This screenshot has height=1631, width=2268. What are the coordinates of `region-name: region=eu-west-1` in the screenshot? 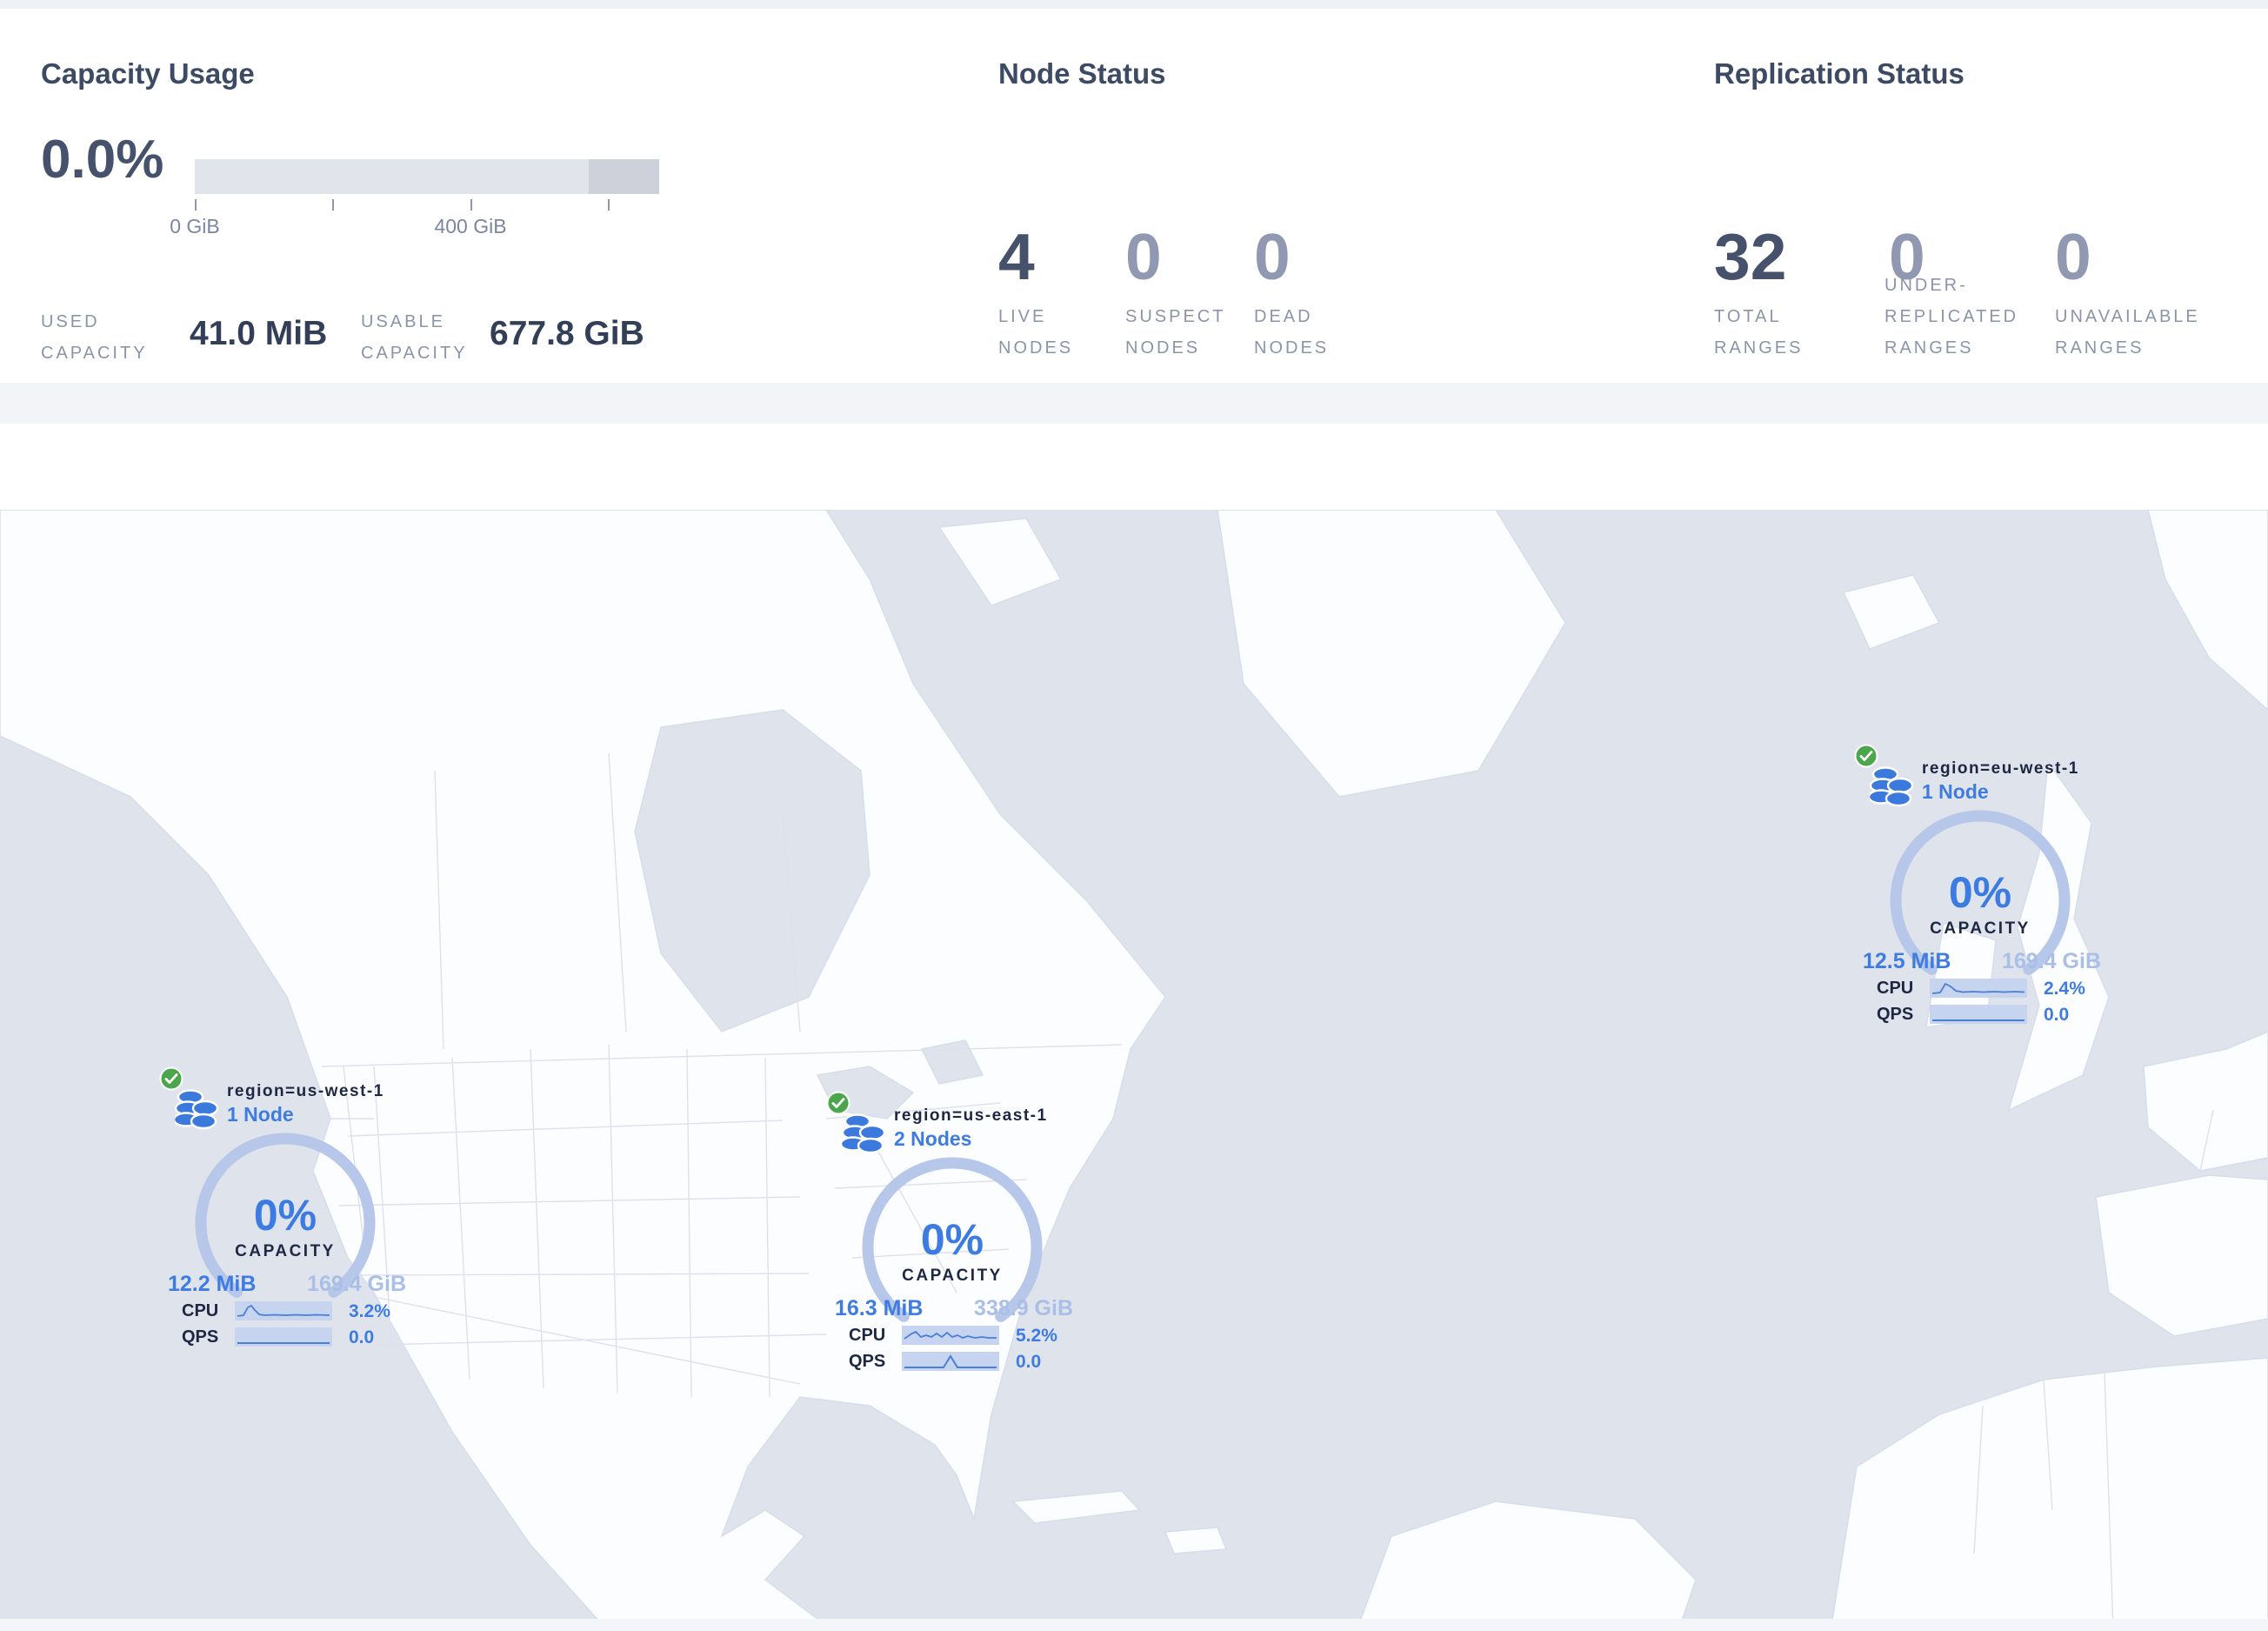 It's located at (2000, 768).